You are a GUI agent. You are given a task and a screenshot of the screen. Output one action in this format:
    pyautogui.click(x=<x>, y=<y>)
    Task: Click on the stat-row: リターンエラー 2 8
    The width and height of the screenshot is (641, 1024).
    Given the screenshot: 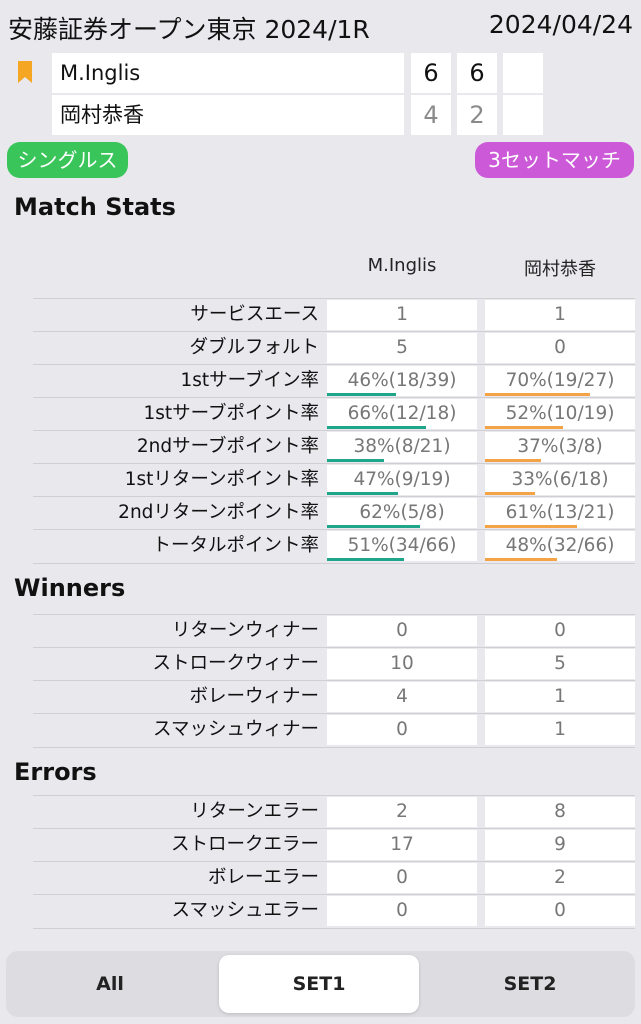 What is the action you would take?
    pyautogui.click(x=334, y=812)
    